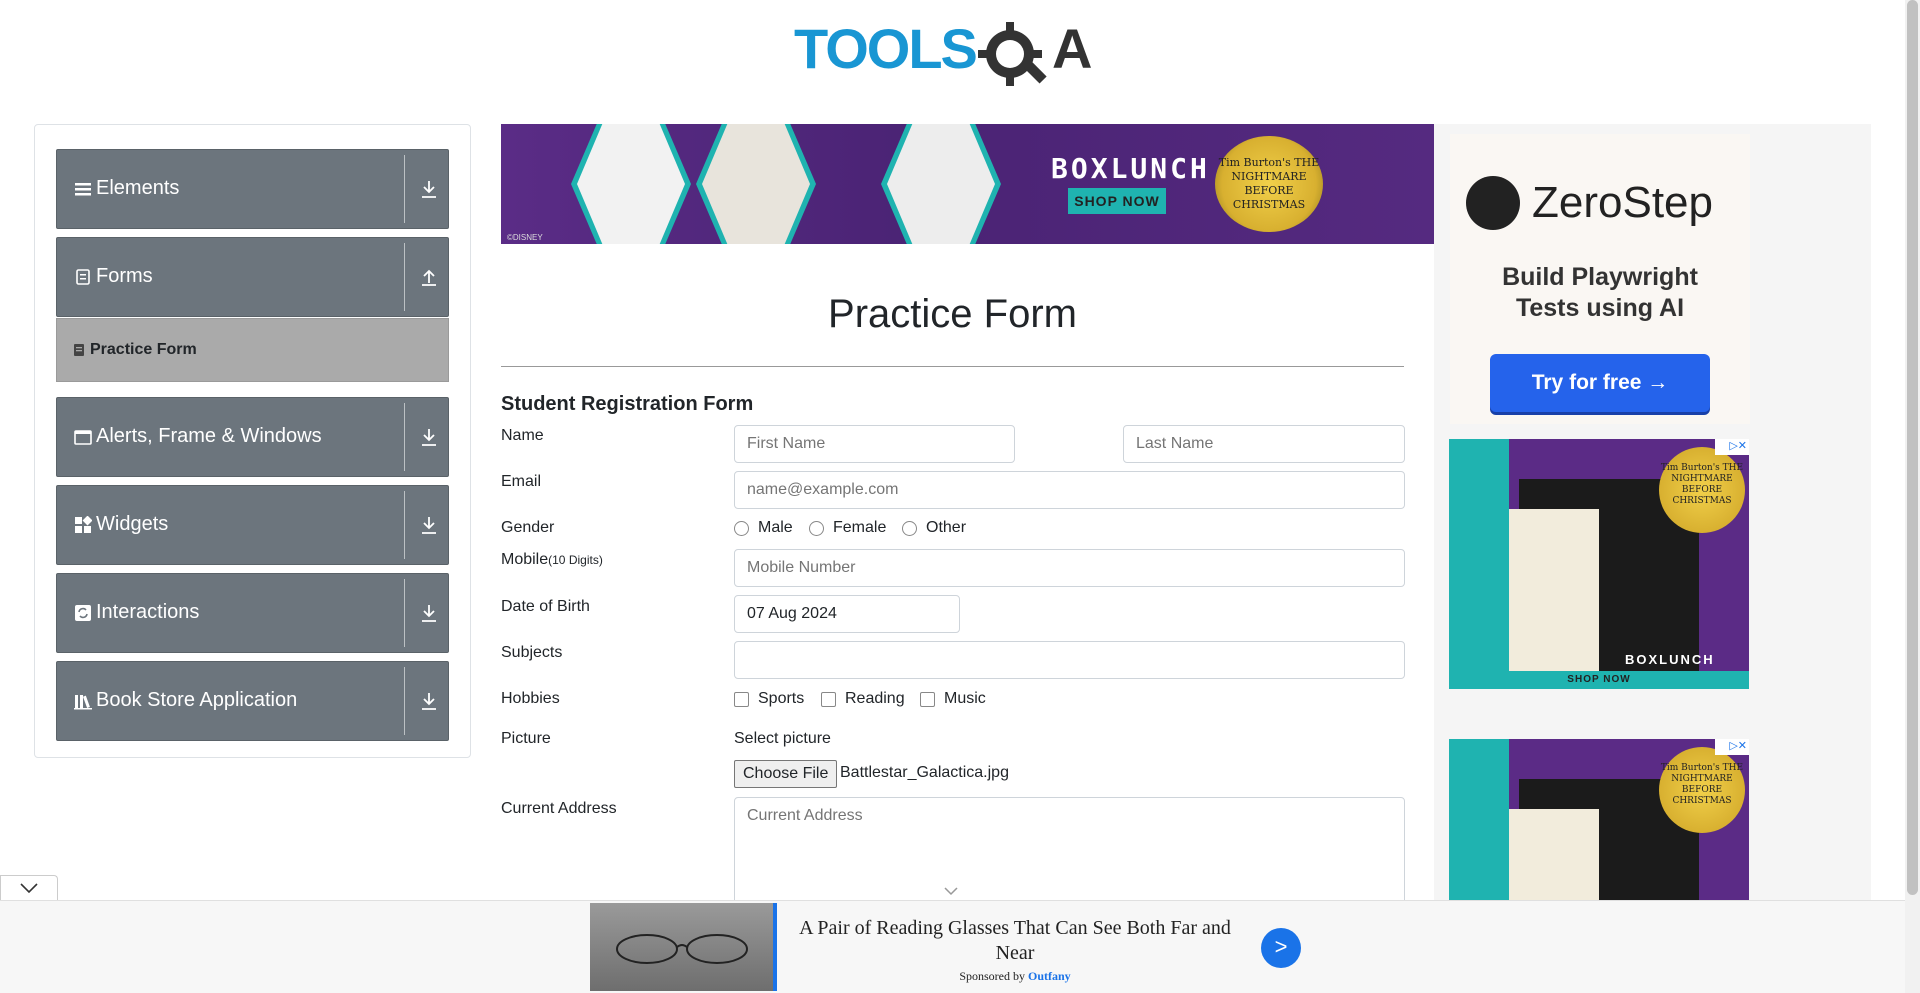  I want to click on sidebar-group-label: Elements, so click(138, 188).